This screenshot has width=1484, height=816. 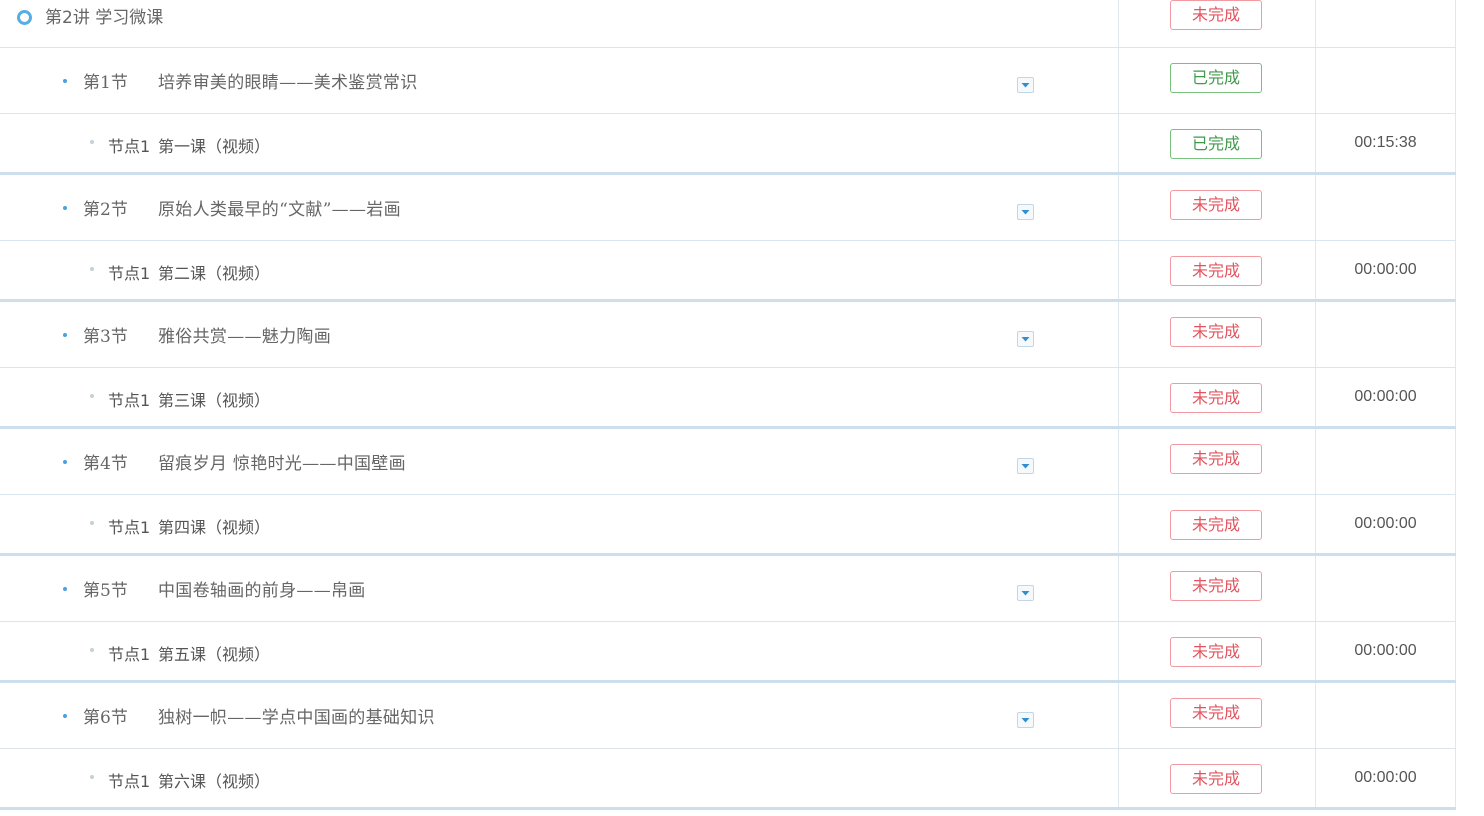 I want to click on section-number: 第4节, so click(x=105, y=461).